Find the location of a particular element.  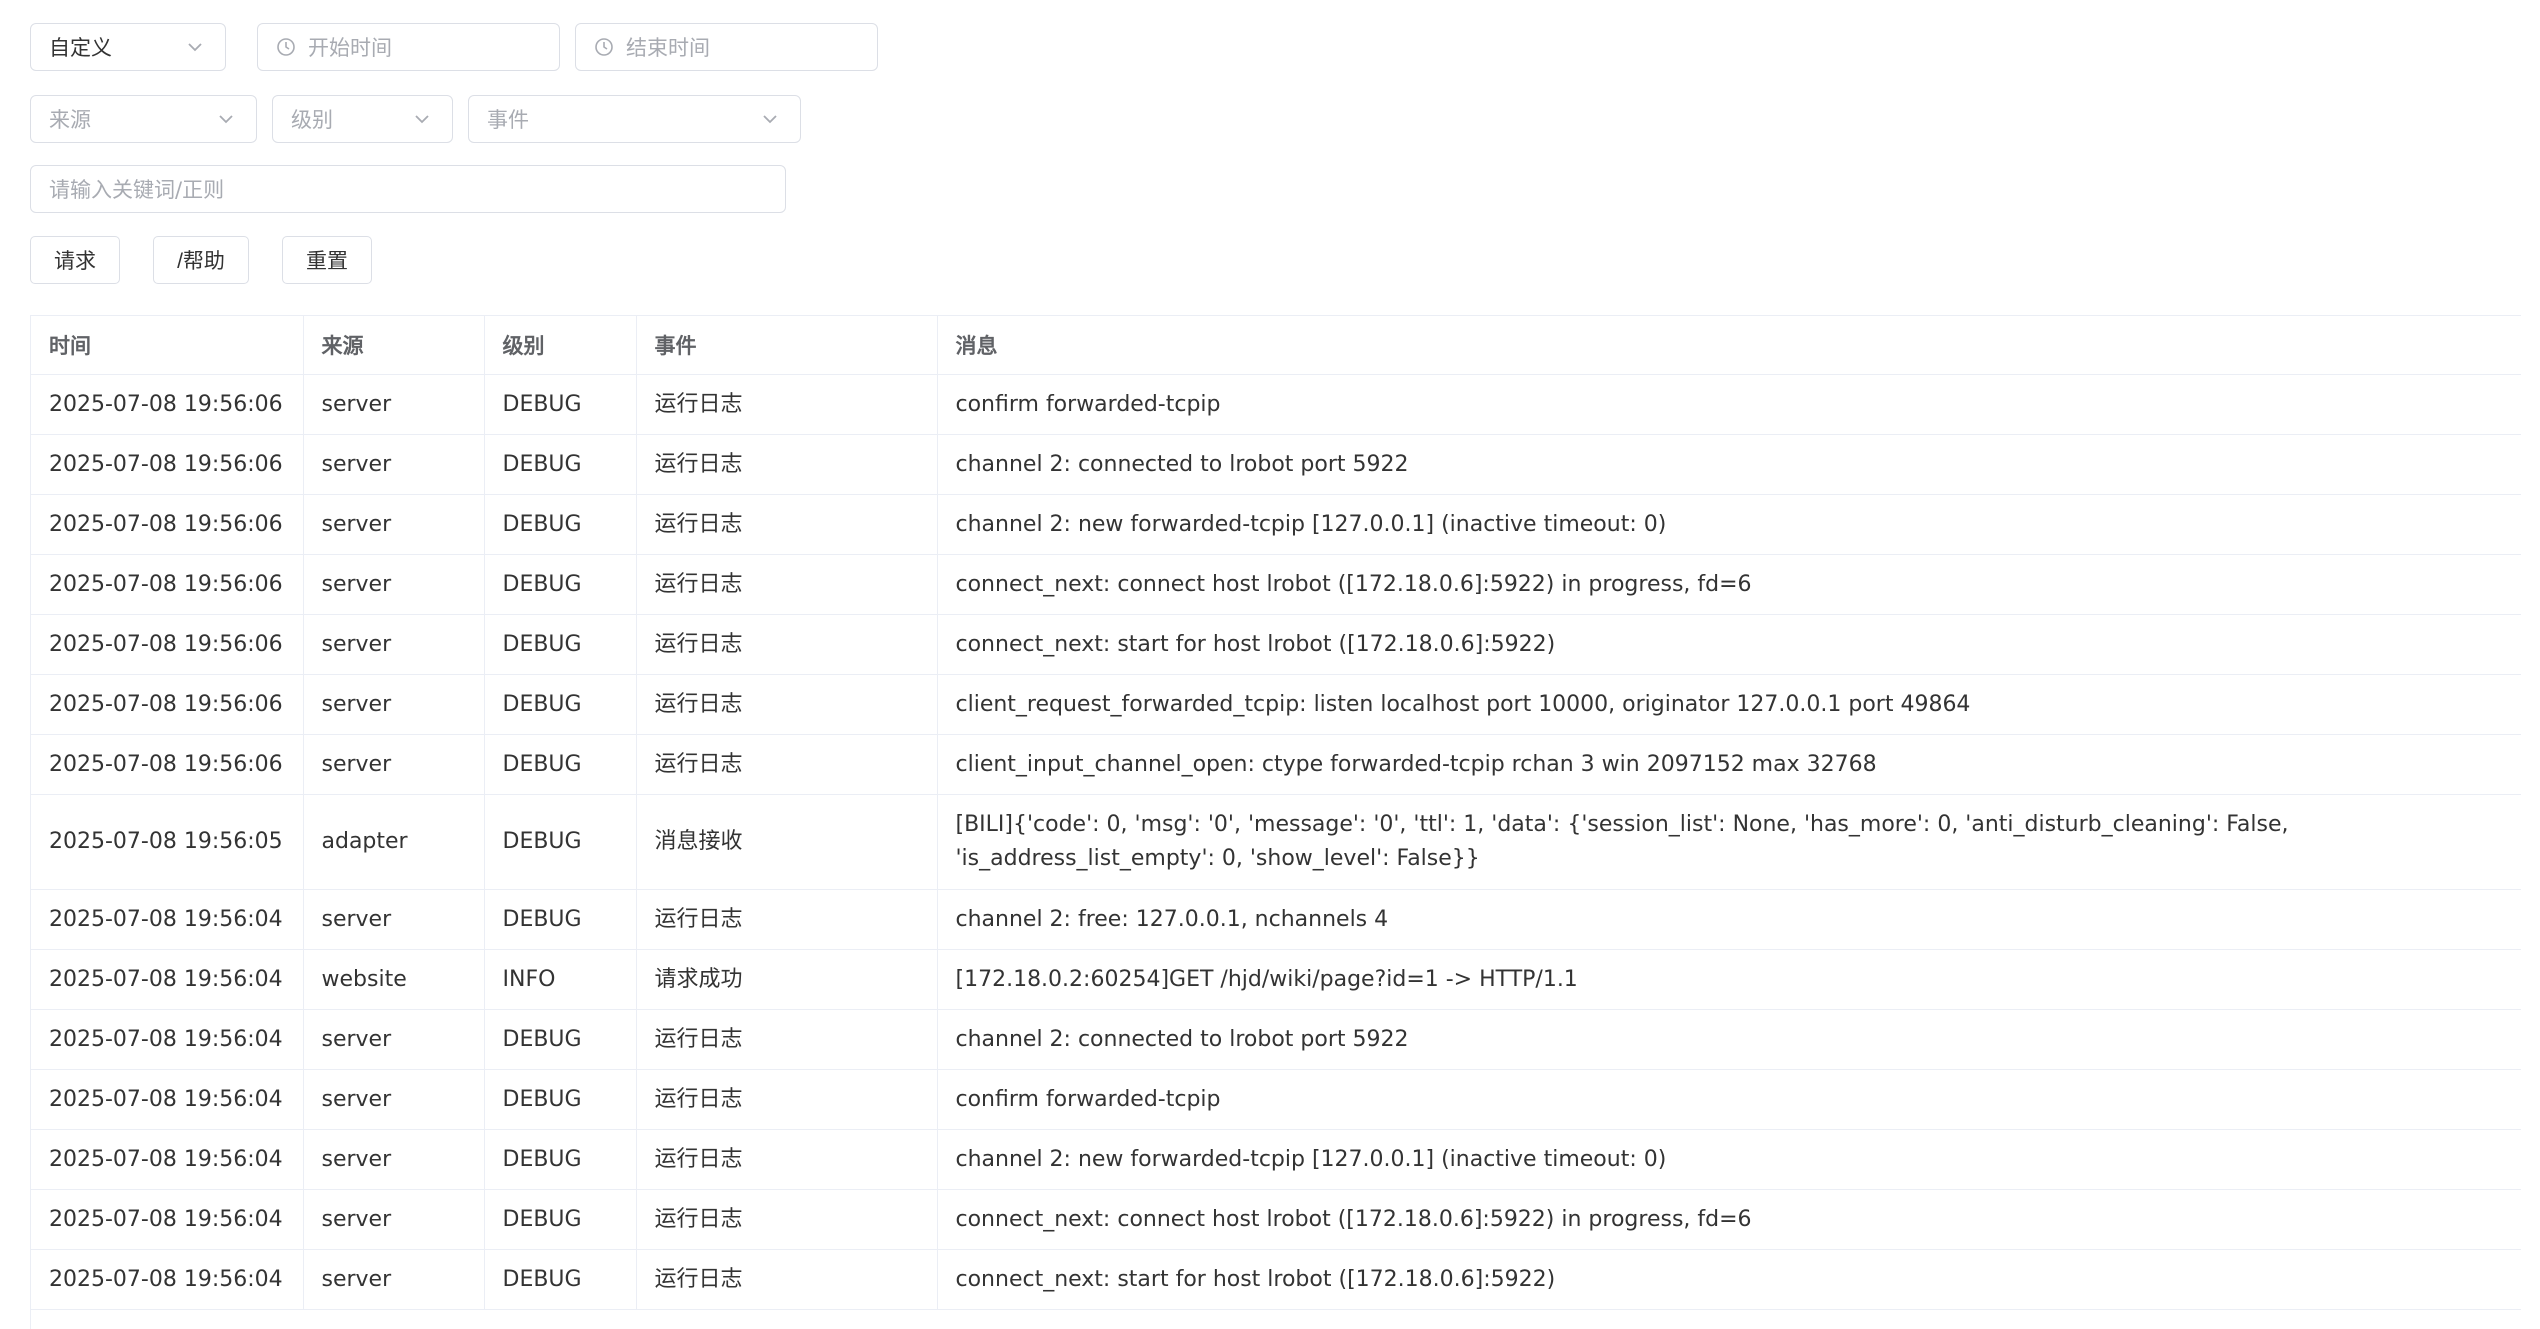

table-header-row: 时间 来源 级别 事件 消息 is located at coordinates (1276, 345).